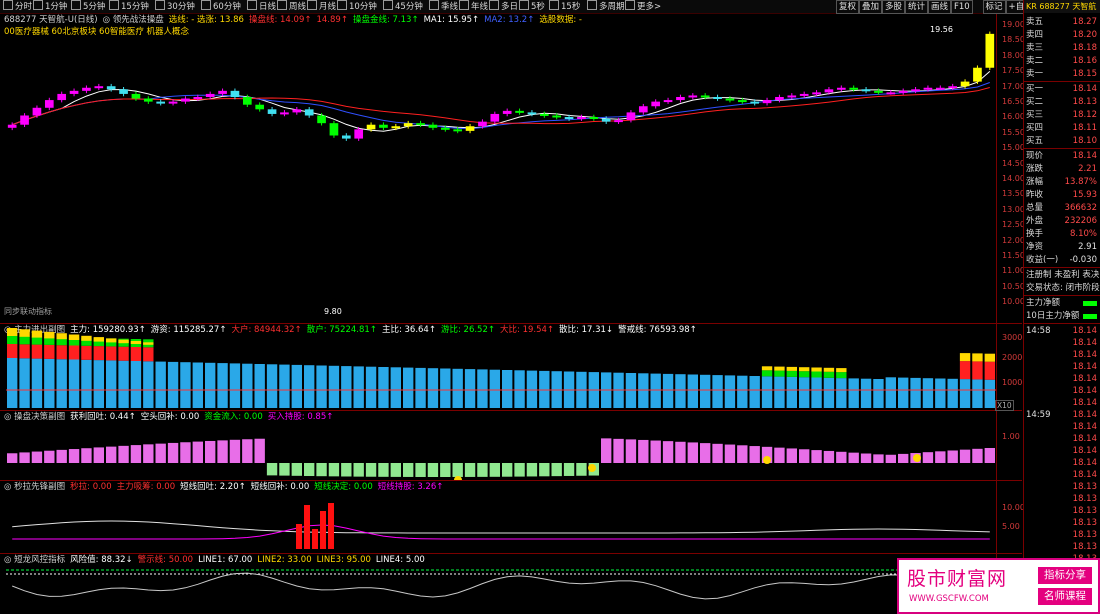  I want to click on period-button: 10分钟, so click(357, 6).